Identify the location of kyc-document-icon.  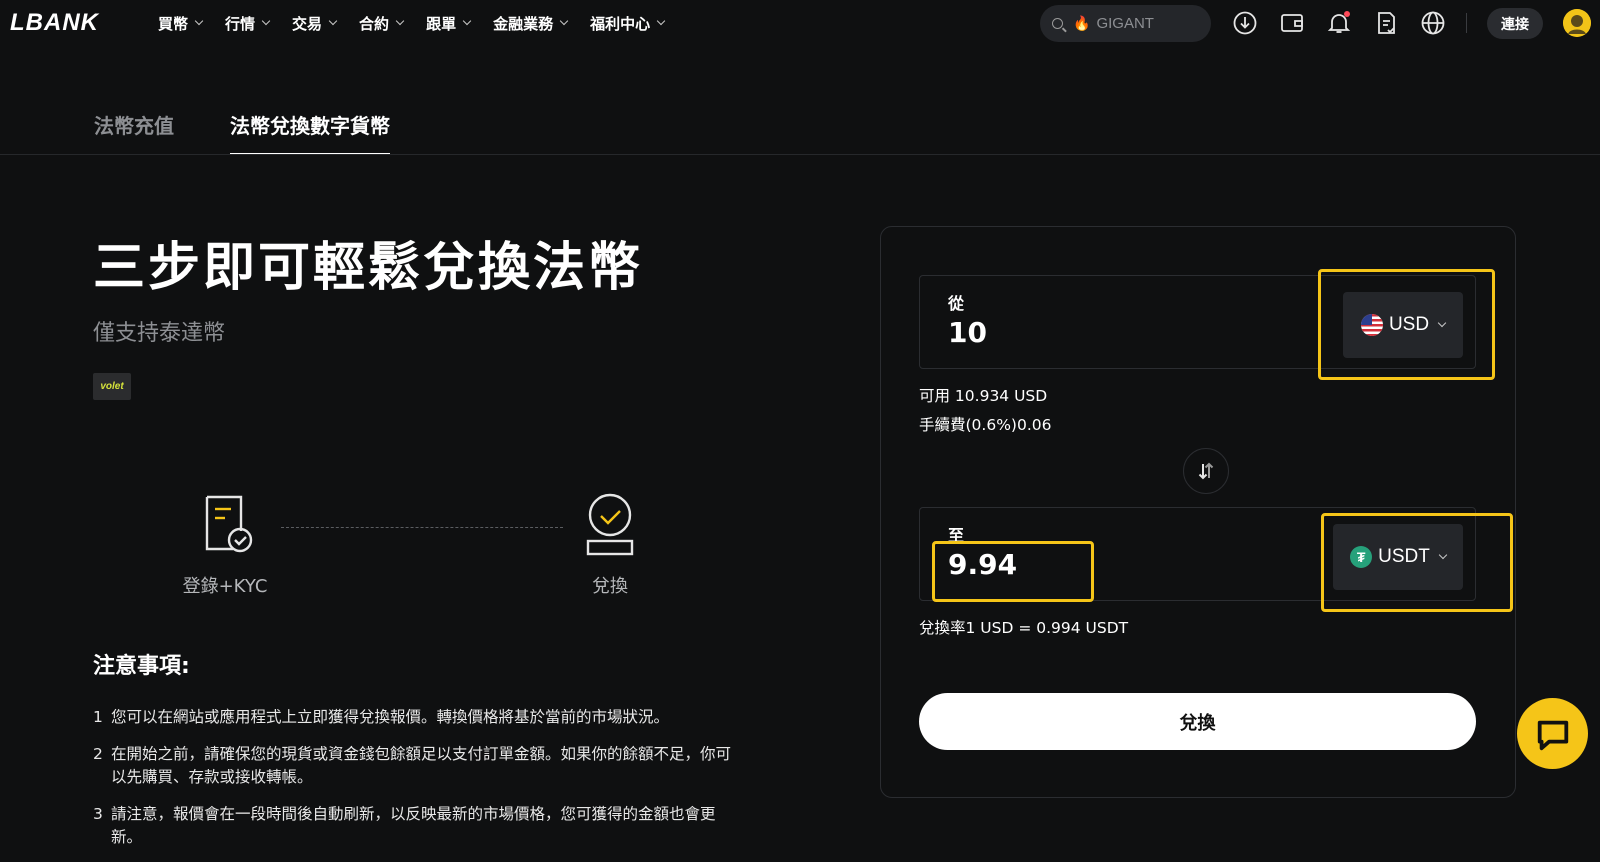
(225, 525).